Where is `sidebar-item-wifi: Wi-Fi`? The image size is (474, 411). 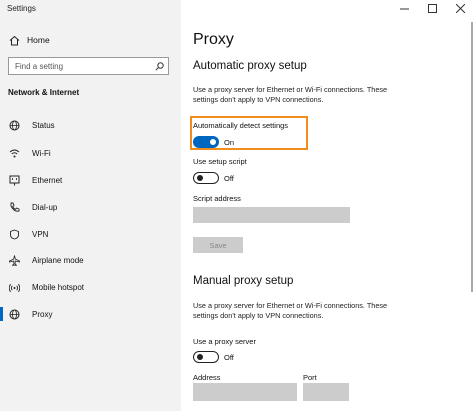
sidebar-item-wifi: Wi-Fi is located at coordinates (90, 153).